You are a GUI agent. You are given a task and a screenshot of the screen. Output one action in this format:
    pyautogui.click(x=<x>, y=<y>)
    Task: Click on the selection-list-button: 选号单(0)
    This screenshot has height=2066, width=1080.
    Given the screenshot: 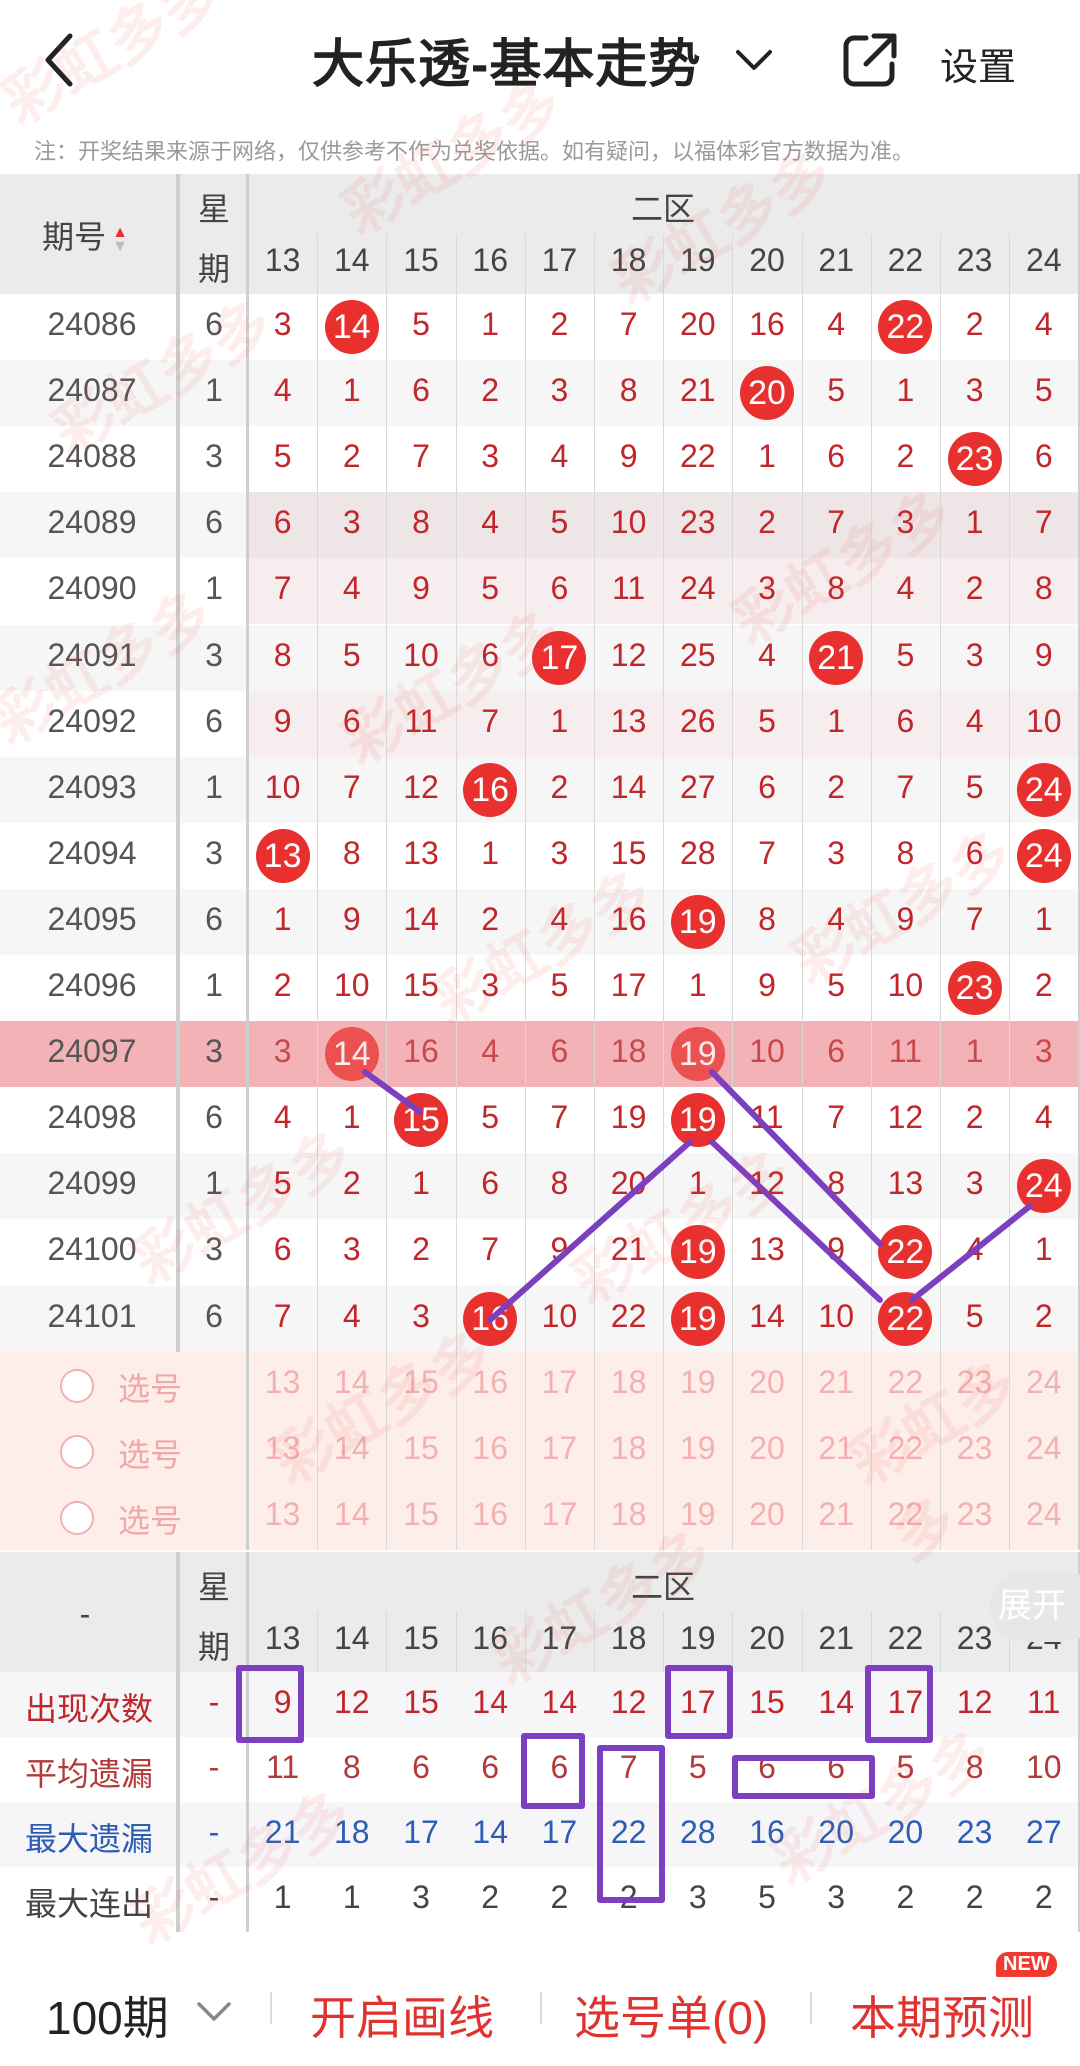 What is the action you would take?
    pyautogui.click(x=671, y=2015)
    